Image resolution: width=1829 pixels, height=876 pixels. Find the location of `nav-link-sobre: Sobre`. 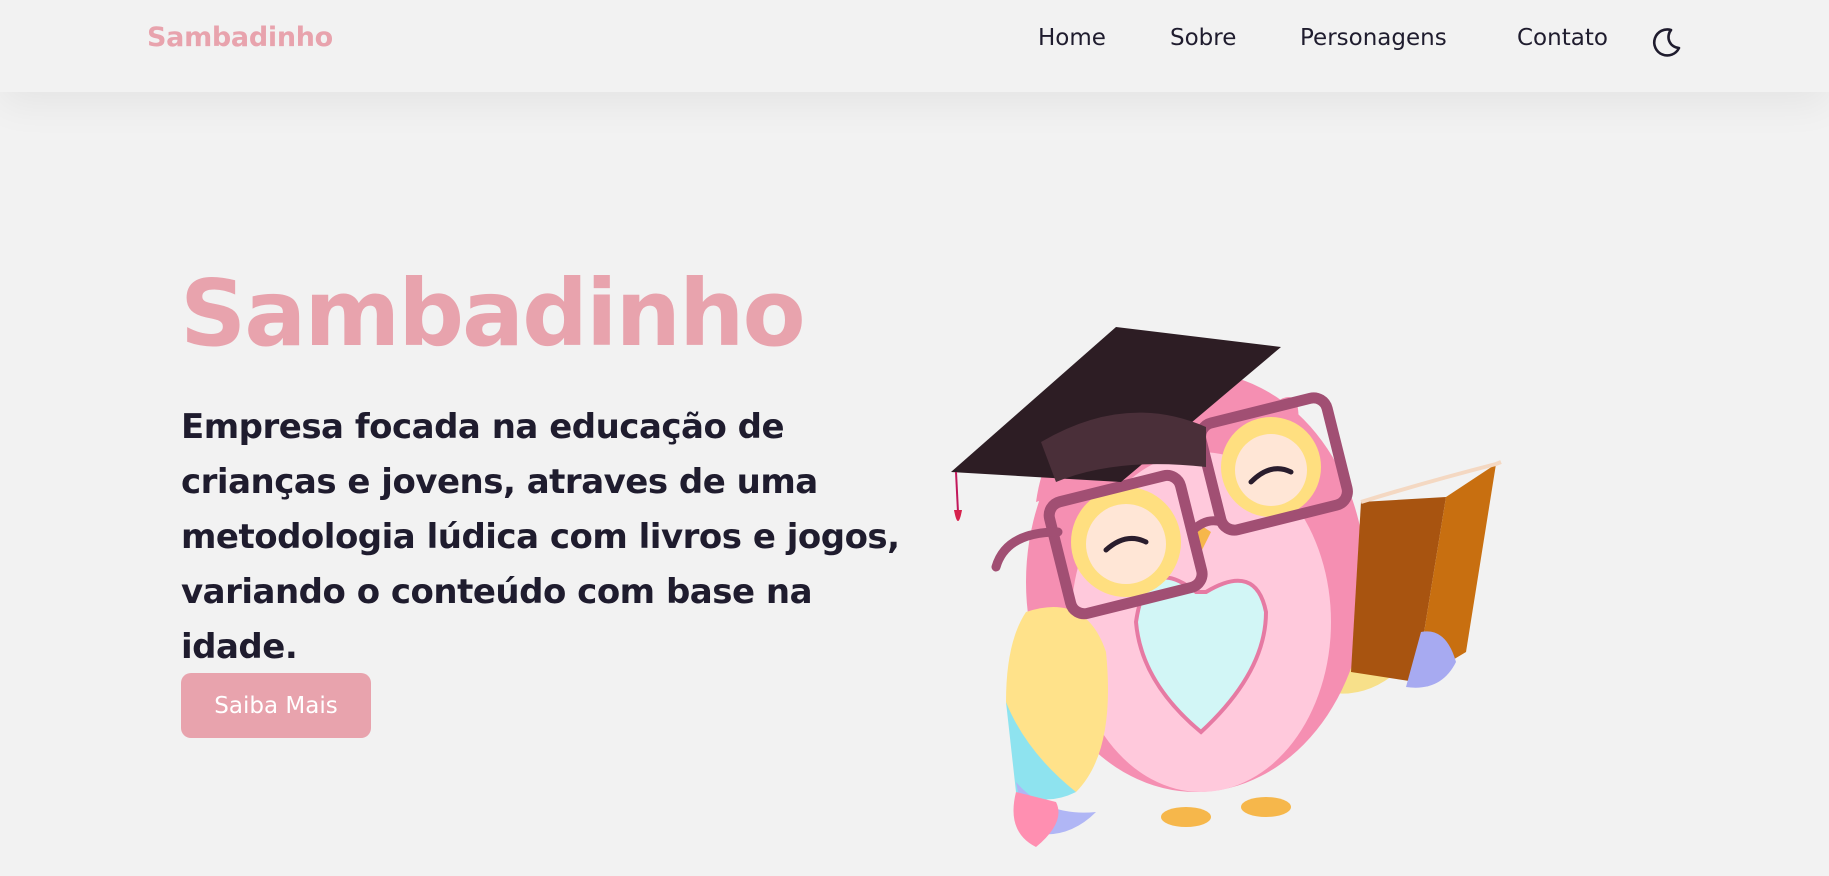

nav-link-sobre: Sobre is located at coordinates (1203, 38).